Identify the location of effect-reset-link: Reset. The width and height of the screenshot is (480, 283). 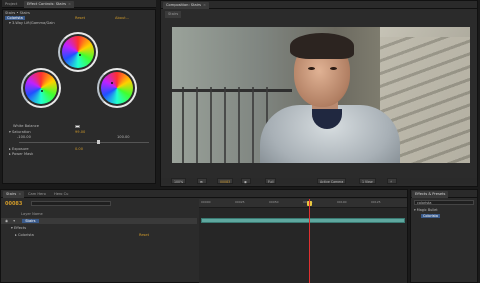
(144, 235).